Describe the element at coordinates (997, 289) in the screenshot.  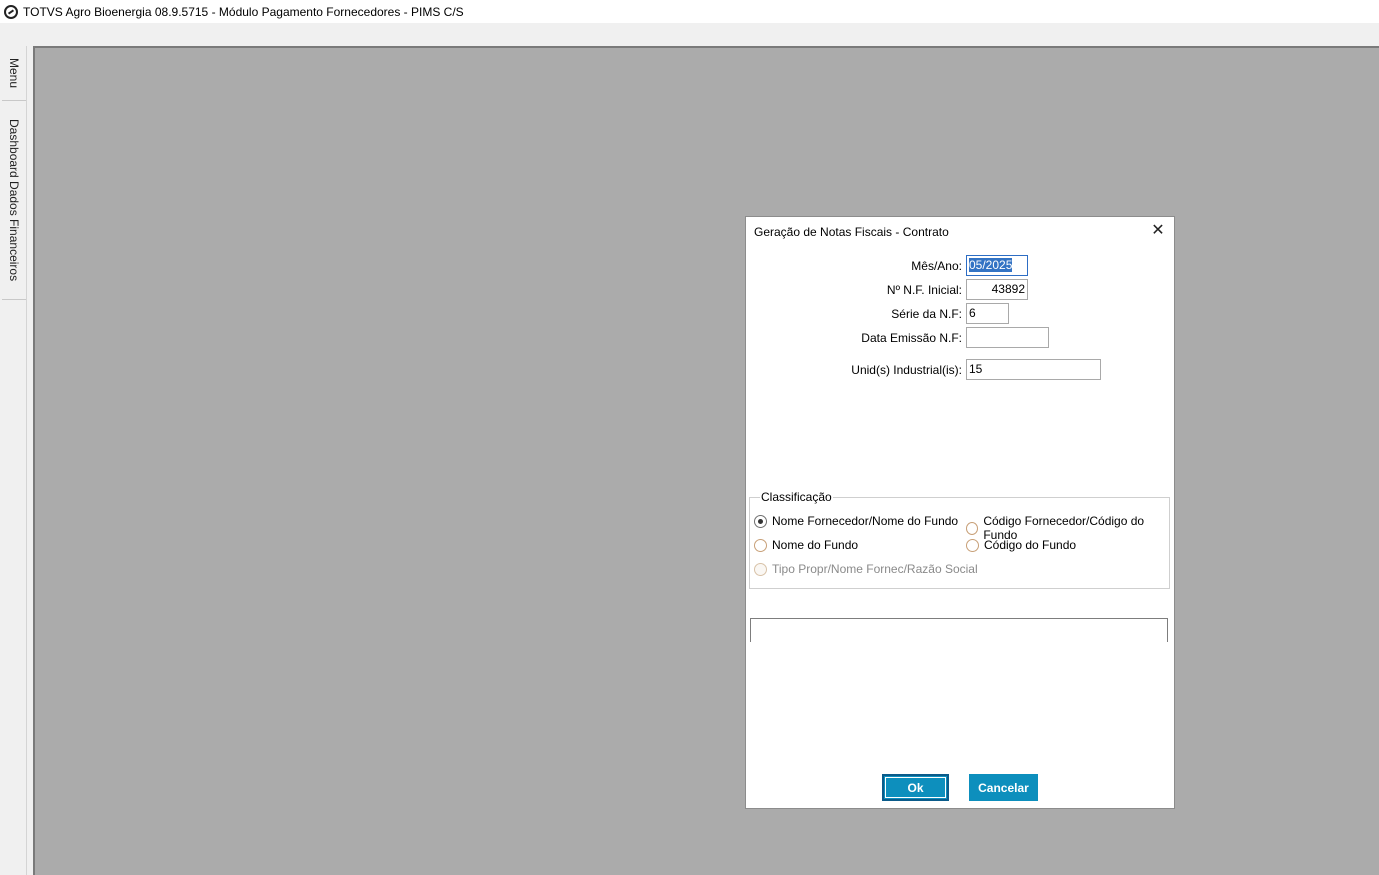
I see `nf-inicial-input: 43892` at that location.